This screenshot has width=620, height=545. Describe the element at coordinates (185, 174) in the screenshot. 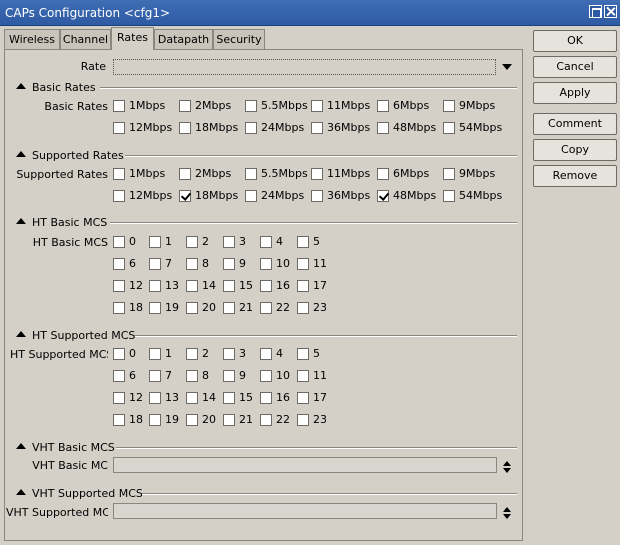

I see `supported-rate-checkbox-2Mbps` at that location.